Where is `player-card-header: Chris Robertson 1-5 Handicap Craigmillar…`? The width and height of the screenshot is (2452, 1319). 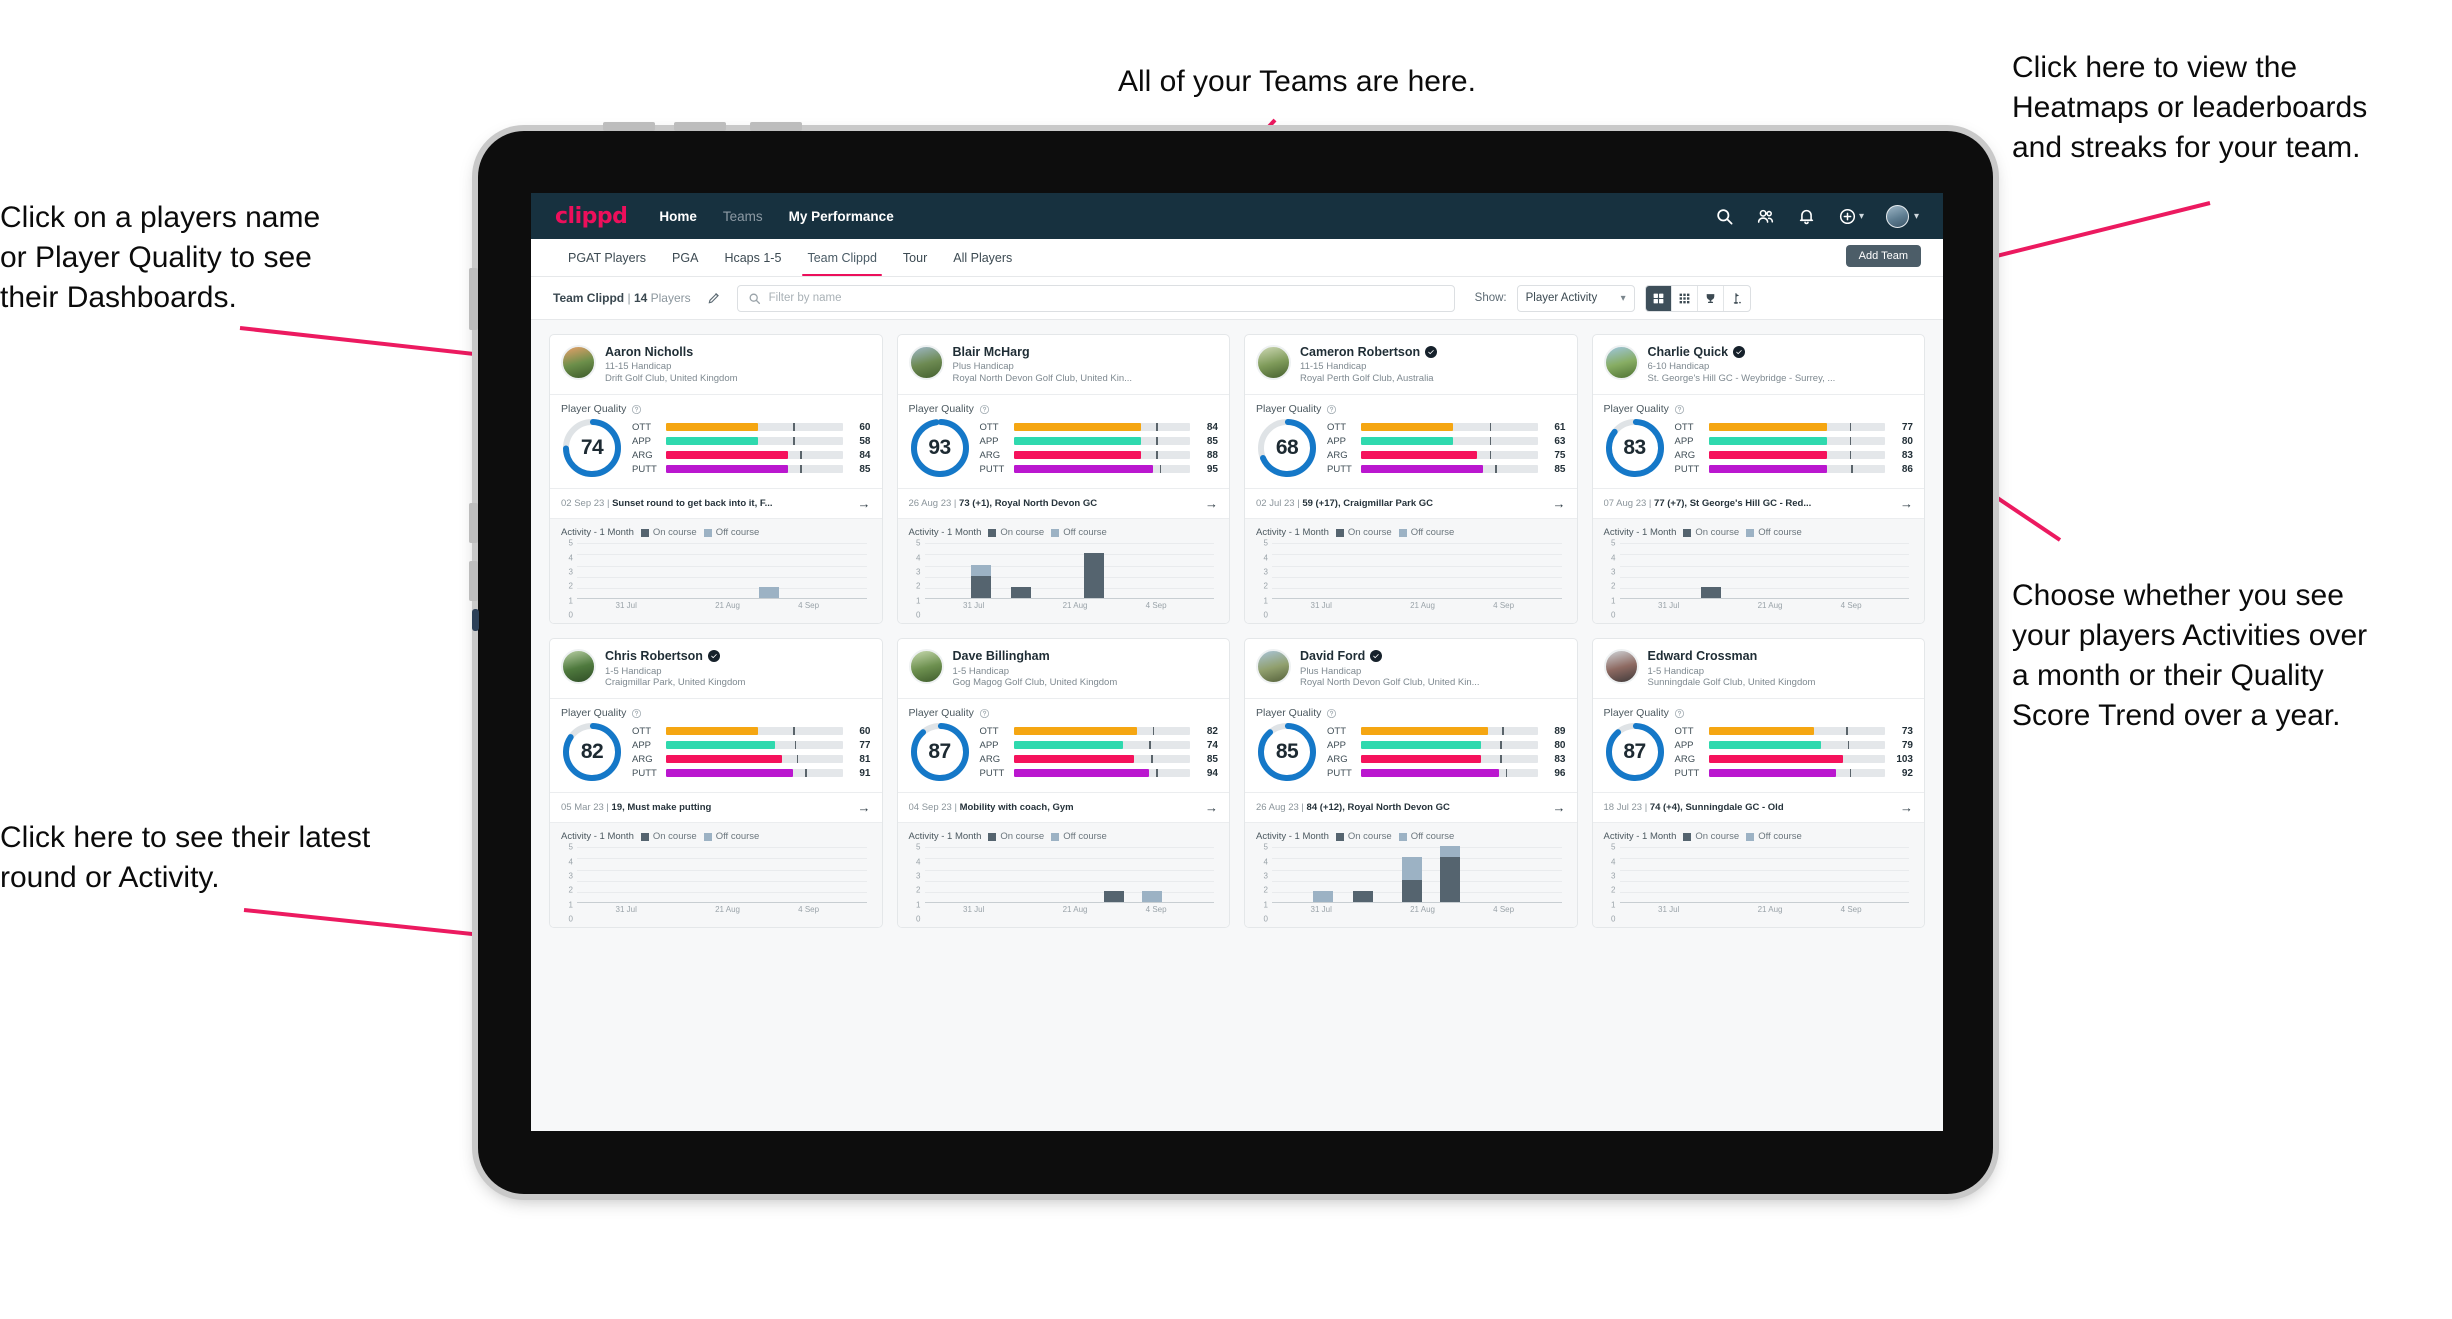
player-card-header: Chris Robertson 1-5 Handicap Craigmillar… is located at coordinates (716, 668).